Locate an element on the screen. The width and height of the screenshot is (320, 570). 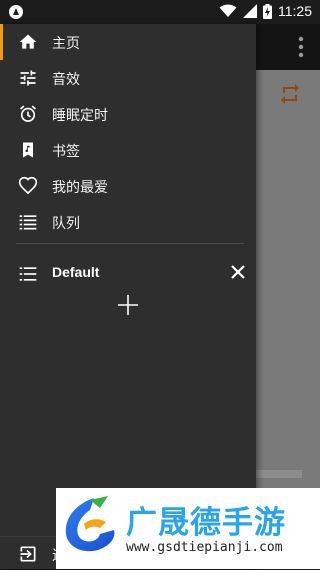
drawer-item-favorites: 我的最爱 is located at coordinates (128, 186).